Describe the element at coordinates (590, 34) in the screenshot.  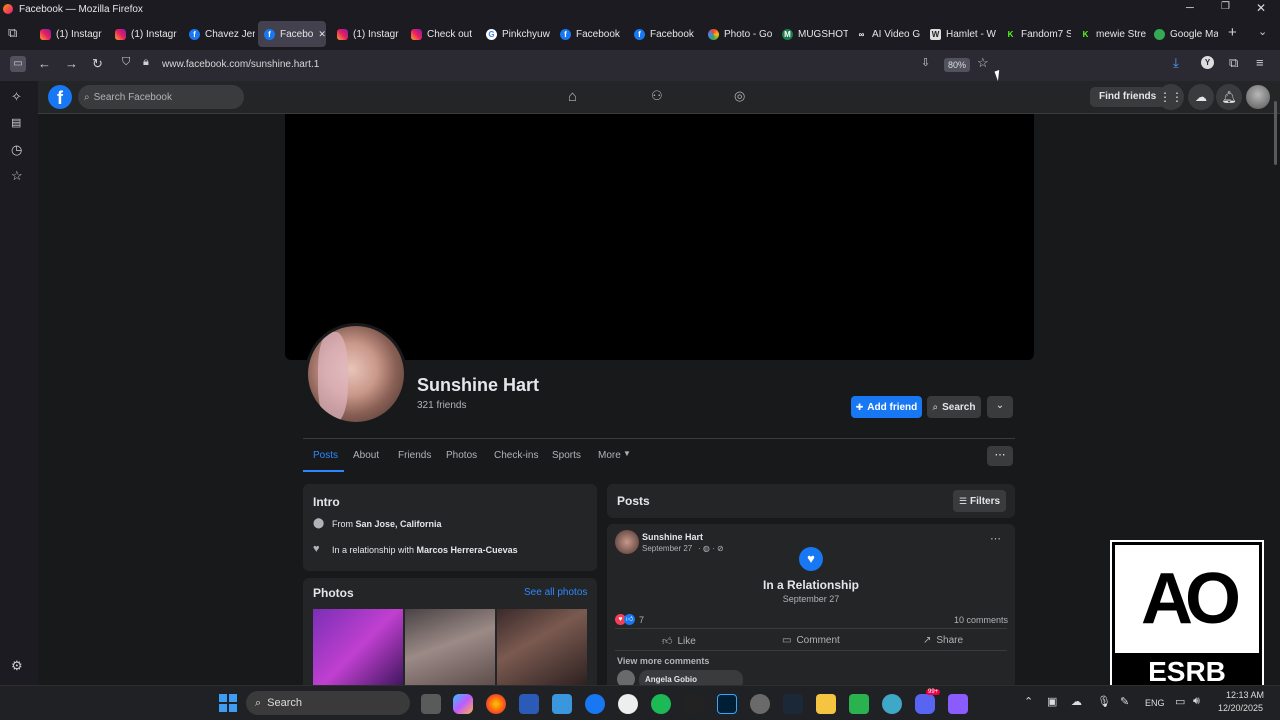
I see `tab-7: f Facebook` at that location.